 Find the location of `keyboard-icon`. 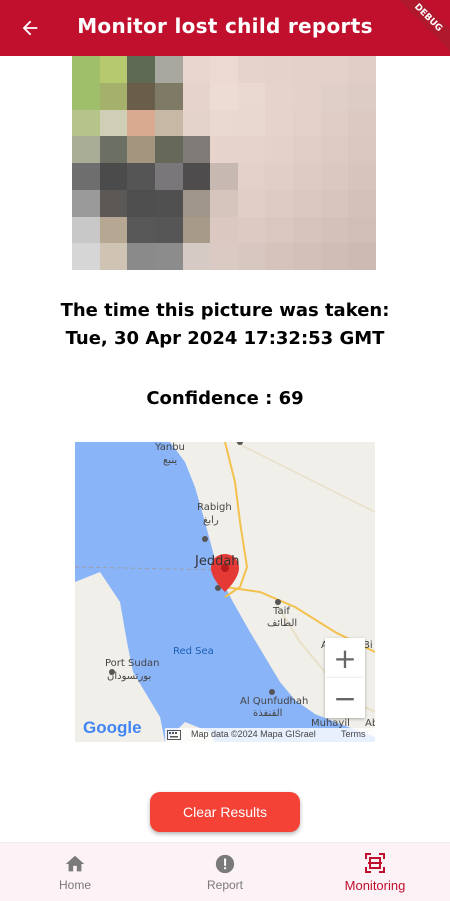

keyboard-icon is located at coordinates (174, 735).